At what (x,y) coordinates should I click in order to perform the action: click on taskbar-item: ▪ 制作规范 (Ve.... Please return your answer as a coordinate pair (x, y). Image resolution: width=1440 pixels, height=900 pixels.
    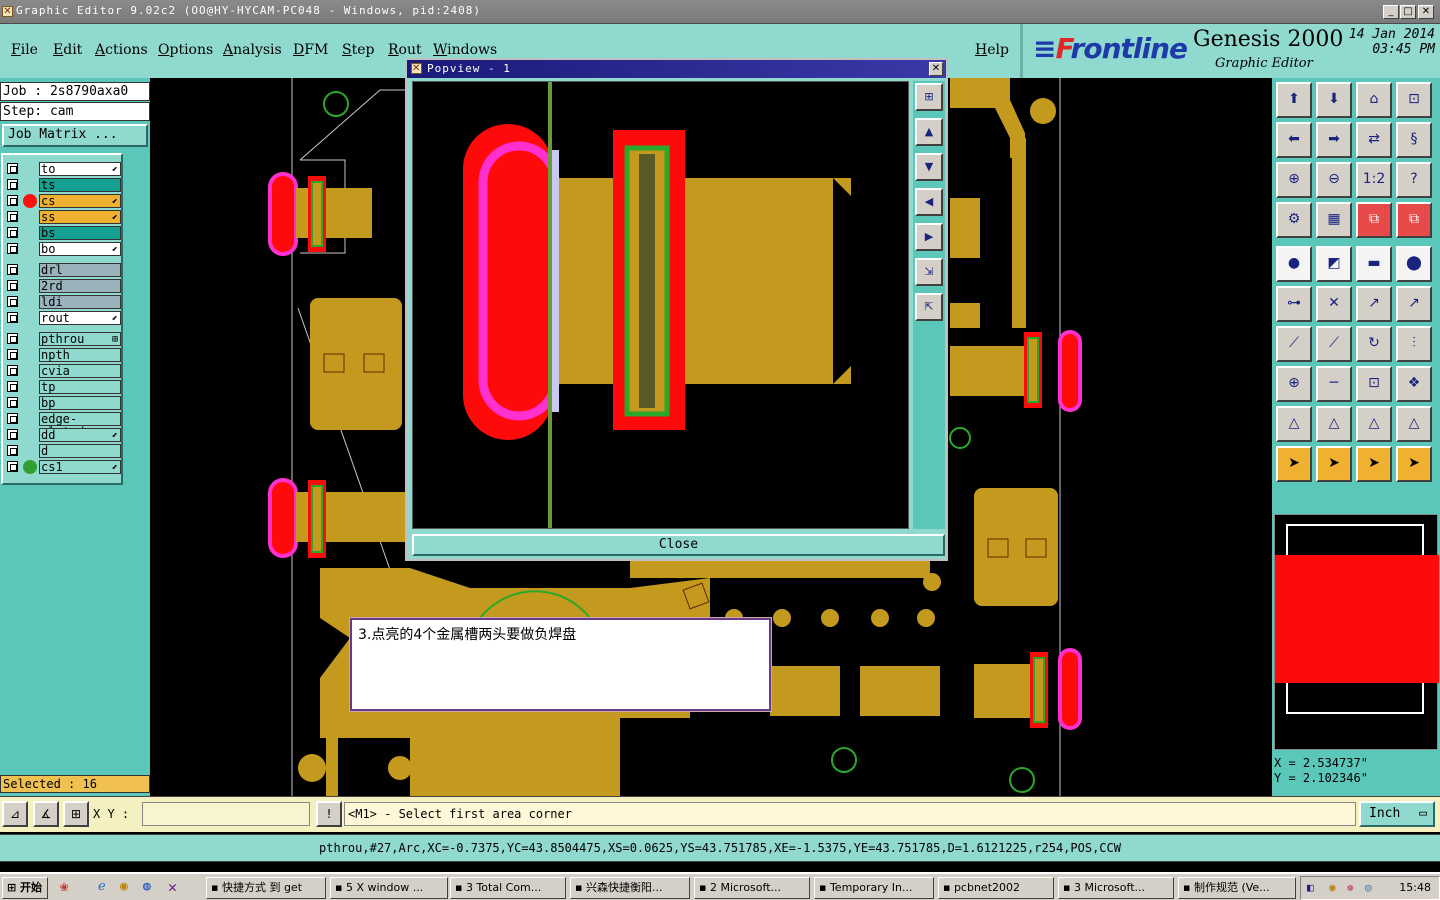
    Looking at the image, I should click on (1237, 888).